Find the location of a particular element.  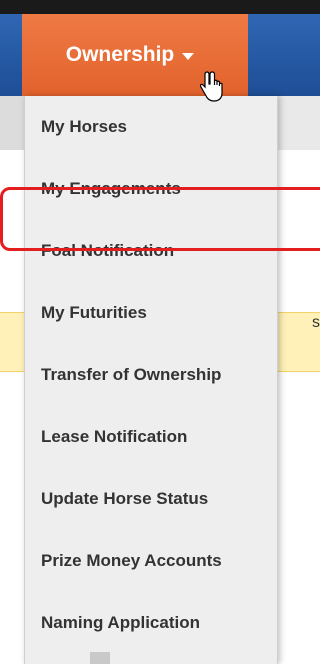

menu-item-prize-money-accounts: Prize Money Accounts is located at coordinates (151, 561).